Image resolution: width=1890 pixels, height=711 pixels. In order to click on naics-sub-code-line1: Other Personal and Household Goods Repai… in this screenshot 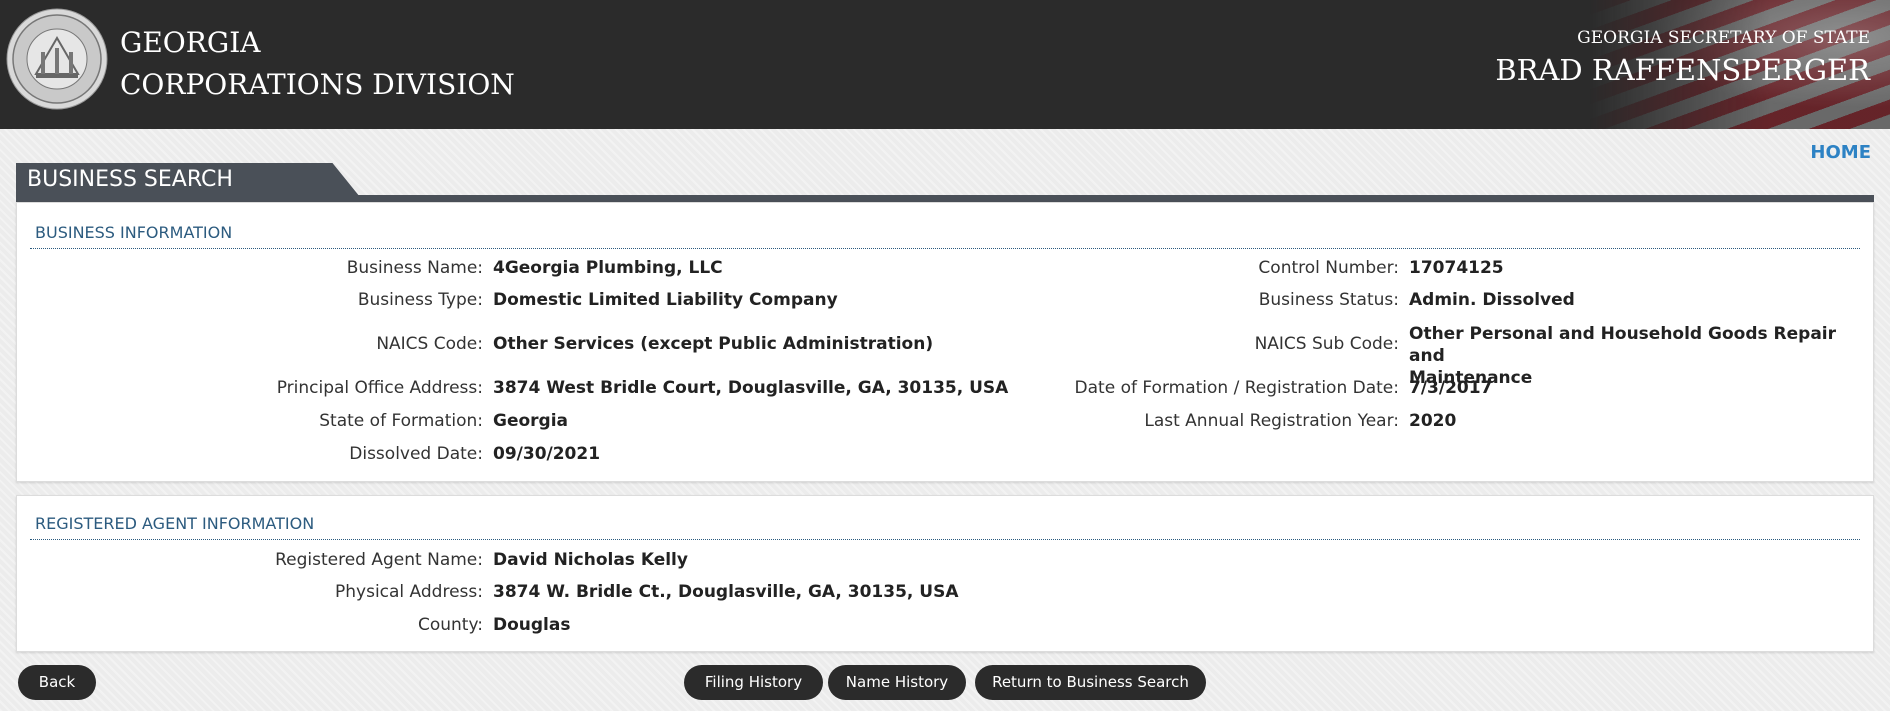, I will do `click(1623, 345)`.